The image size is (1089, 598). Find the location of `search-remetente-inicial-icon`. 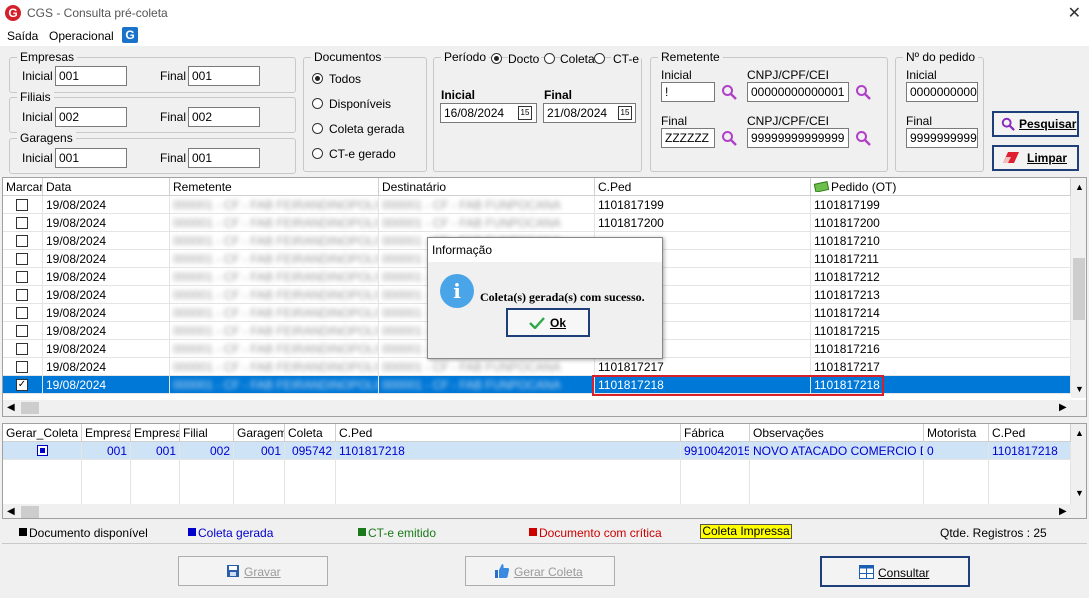

search-remetente-inicial-icon is located at coordinates (729, 92).